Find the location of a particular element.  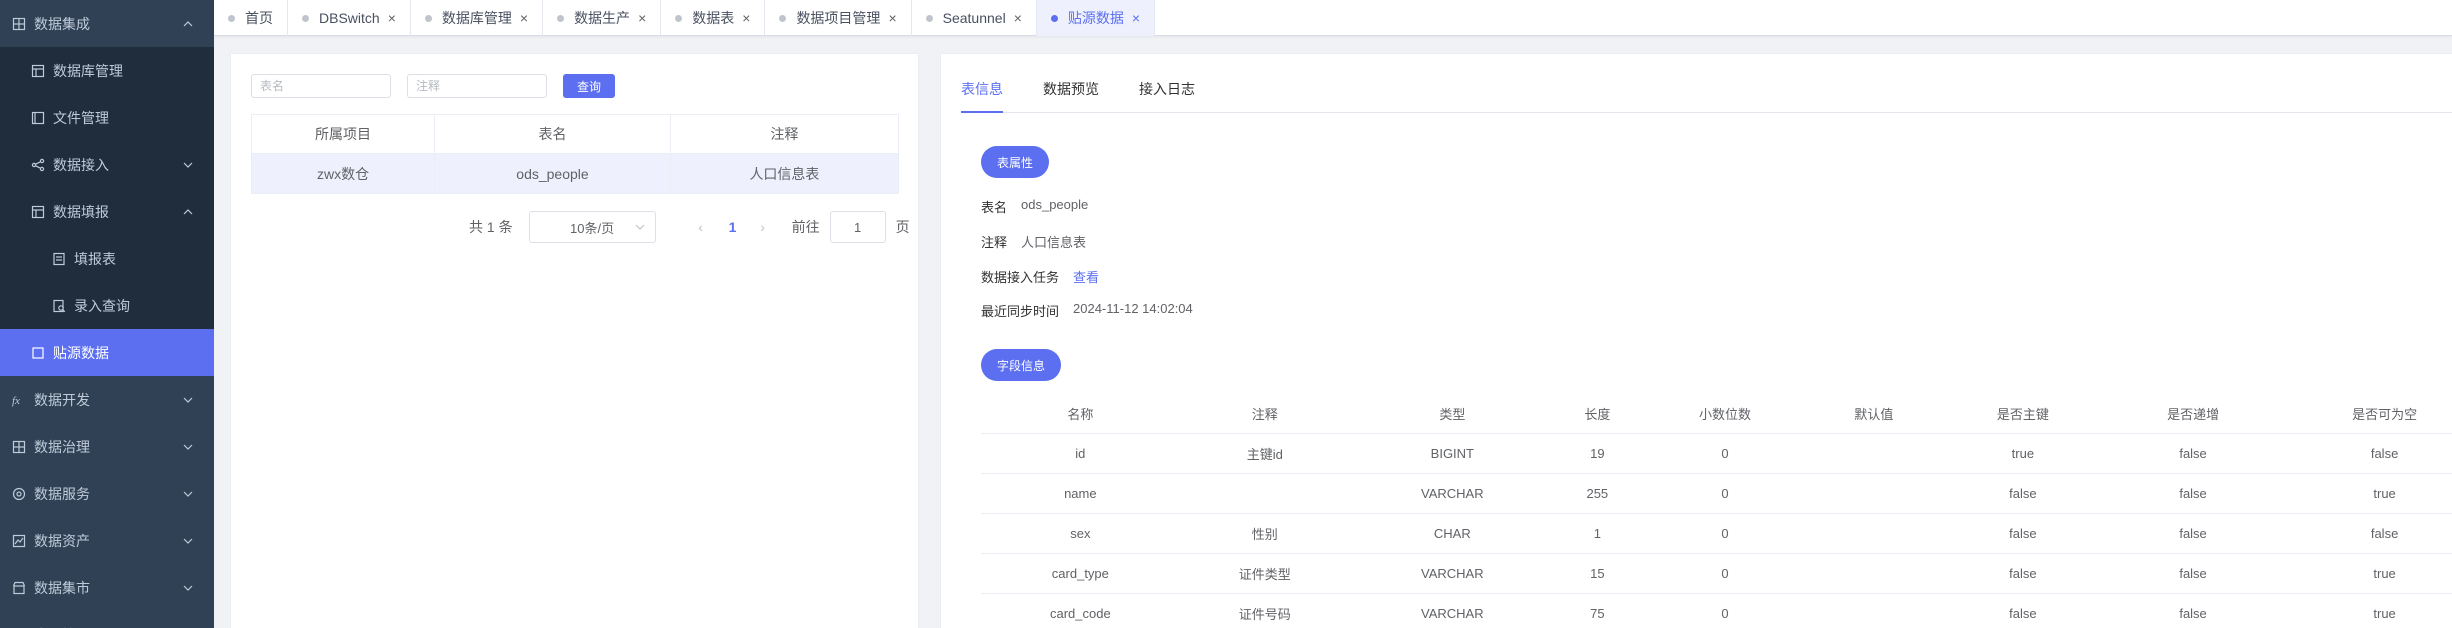

tab-data-preview: 数据预览 is located at coordinates (1071, 95).